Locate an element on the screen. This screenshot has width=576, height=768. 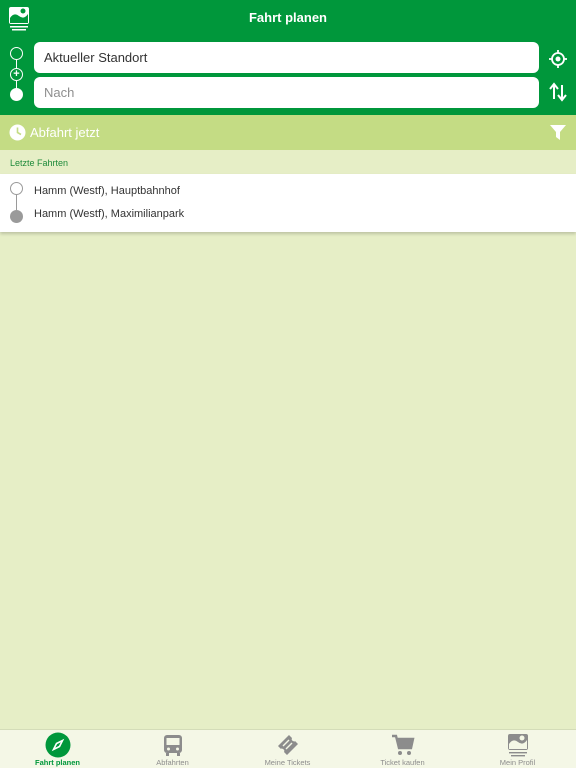
bus-icon is located at coordinates (173, 745).